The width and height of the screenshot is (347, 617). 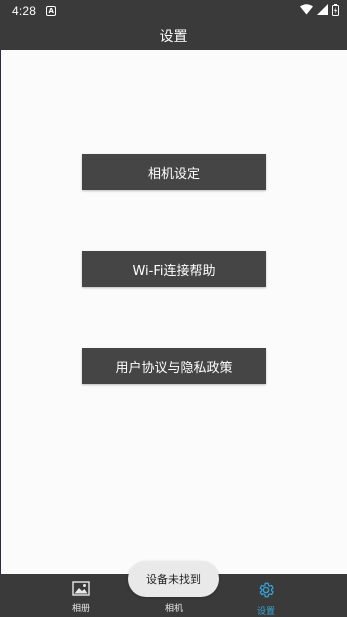 I want to click on a-badge-icon: A, so click(x=51, y=11).